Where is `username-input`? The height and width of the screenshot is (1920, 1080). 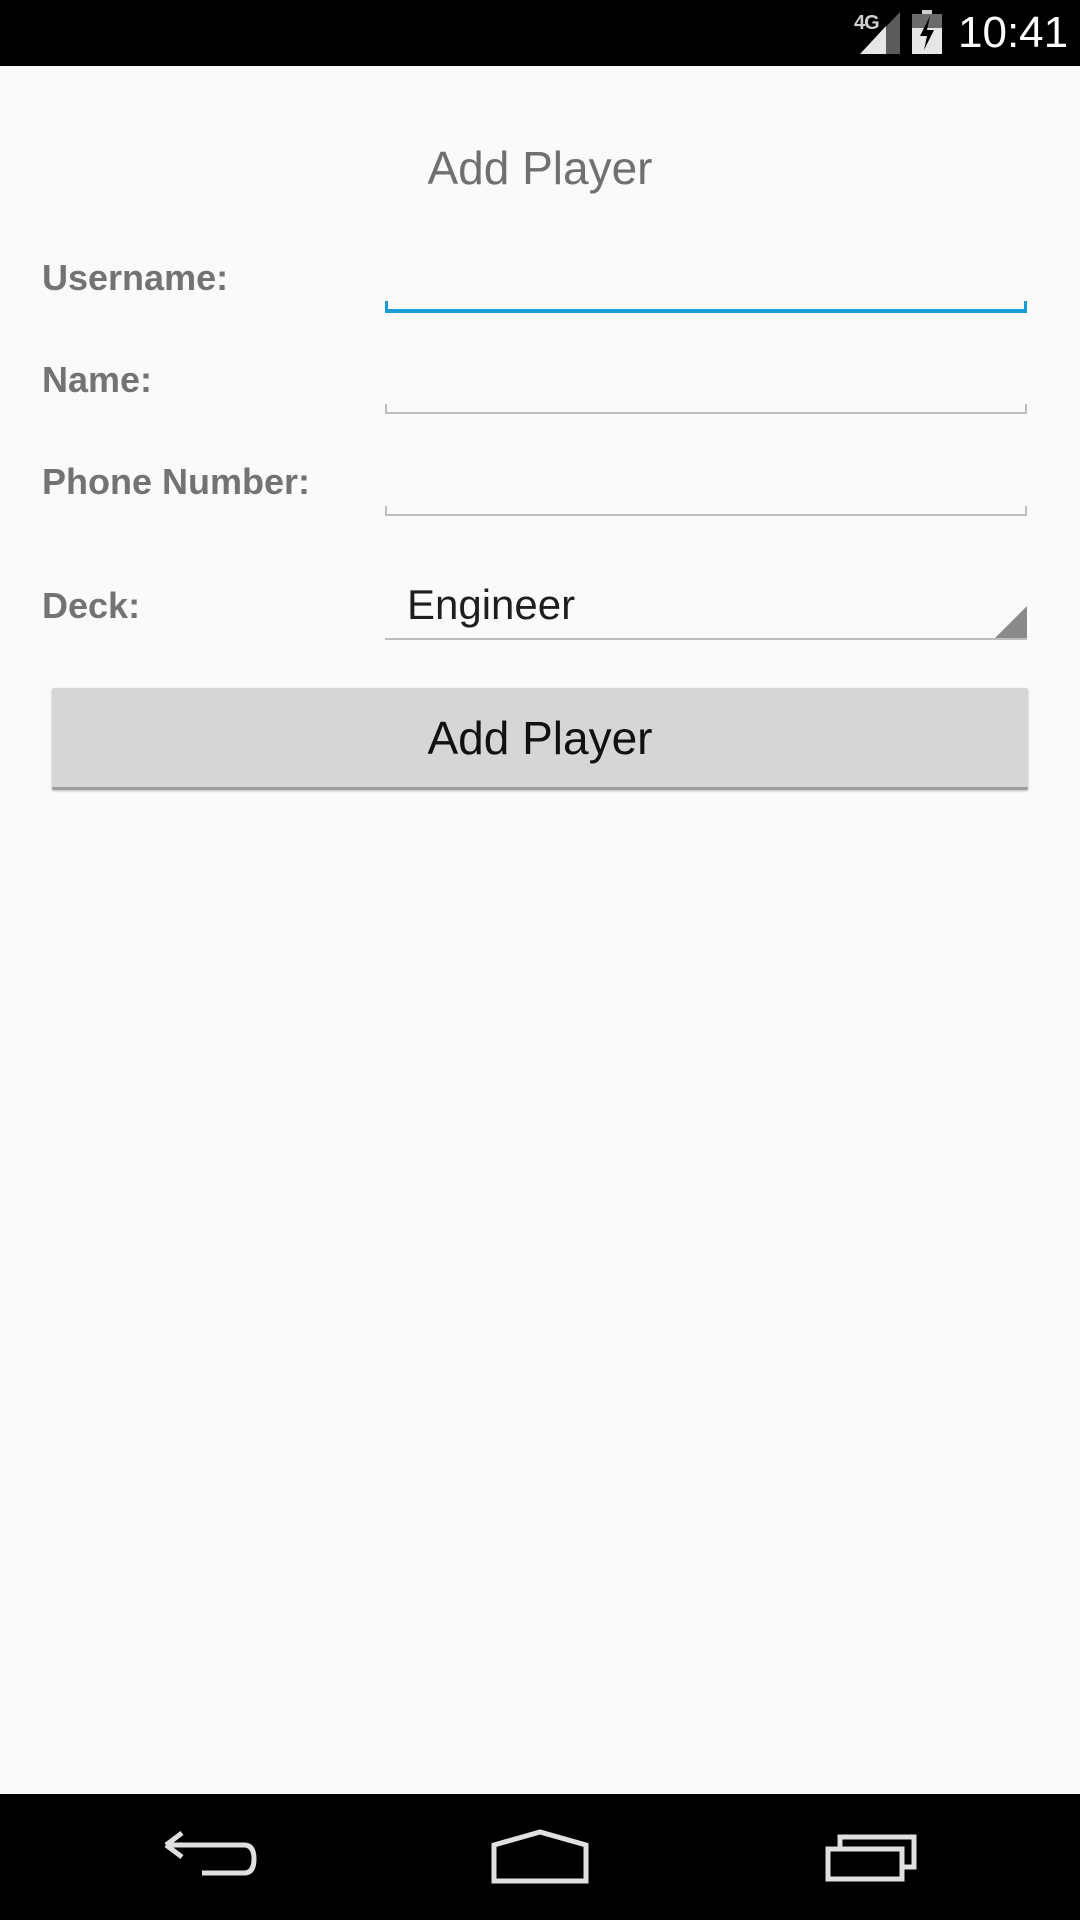 username-input is located at coordinates (706, 278).